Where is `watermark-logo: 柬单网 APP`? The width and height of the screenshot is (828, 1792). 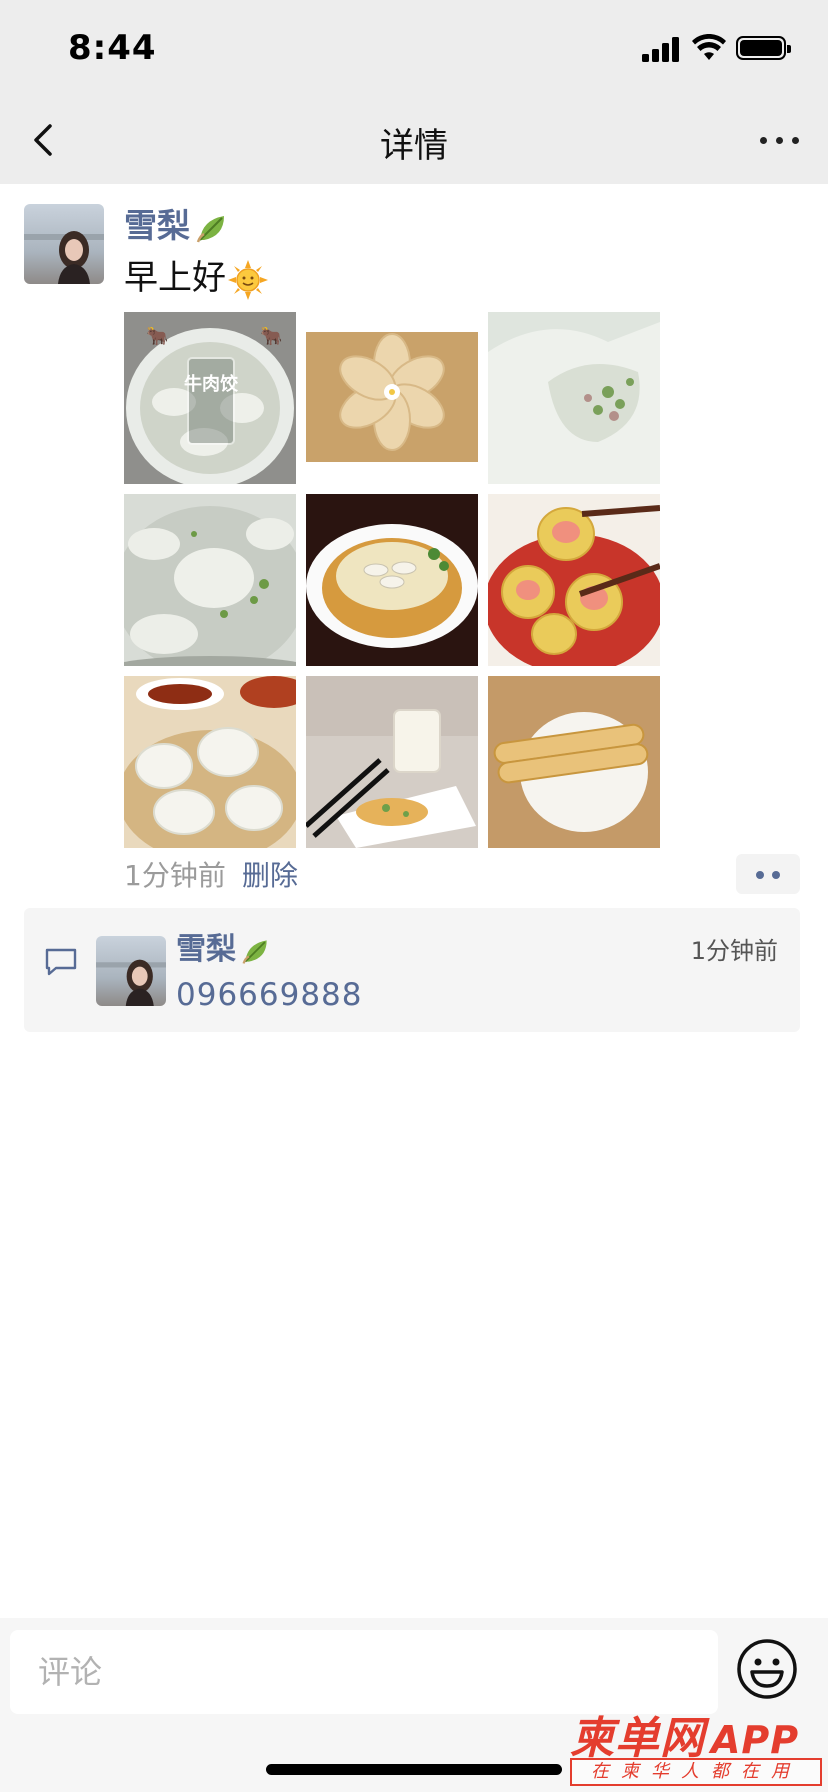 watermark-logo: 柬单网 APP is located at coordinates (684, 1734).